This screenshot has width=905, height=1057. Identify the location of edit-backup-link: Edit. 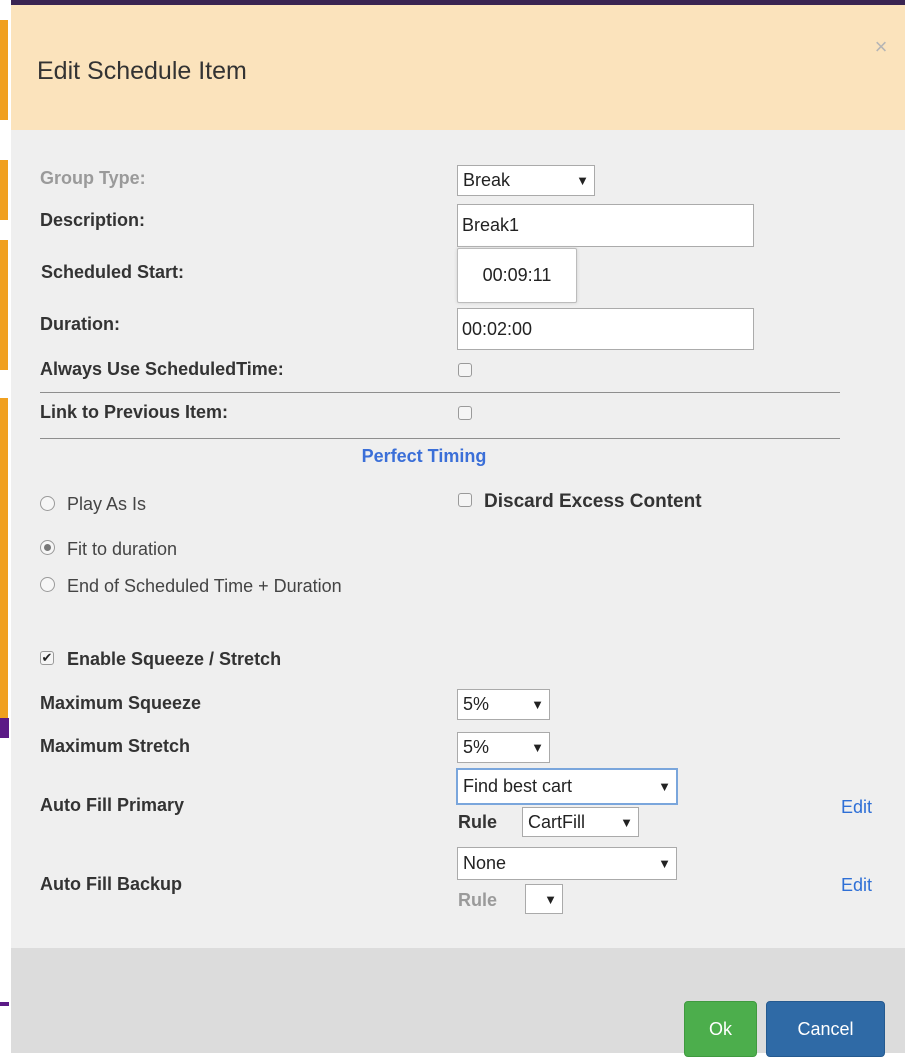
(856, 885).